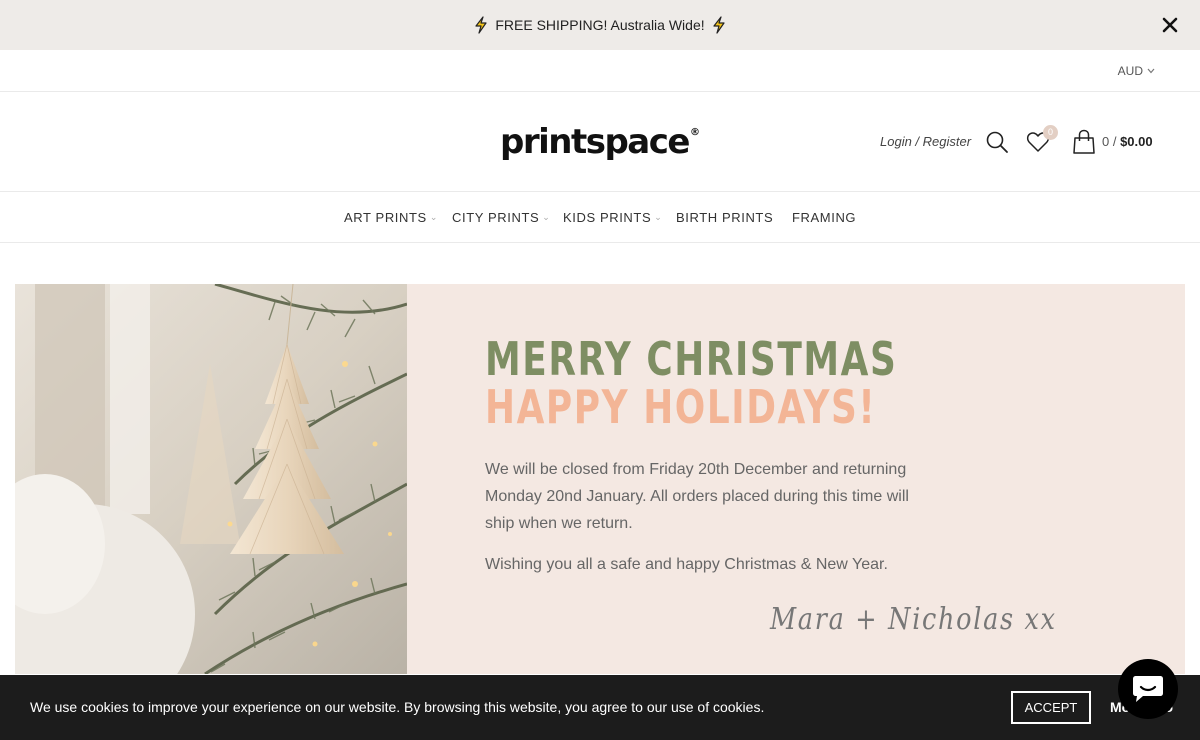 The width and height of the screenshot is (1200, 740). What do you see at coordinates (913, 619) in the screenshot?
I see `signature: Mara + Nicholas xx` at bounding box center [913, 619].